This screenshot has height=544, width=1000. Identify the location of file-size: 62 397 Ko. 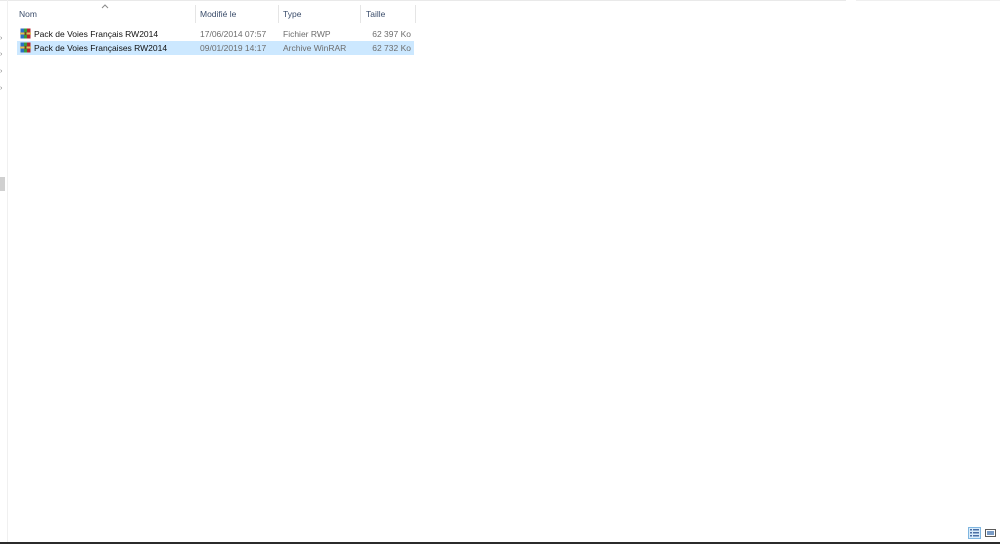
(391, 34).